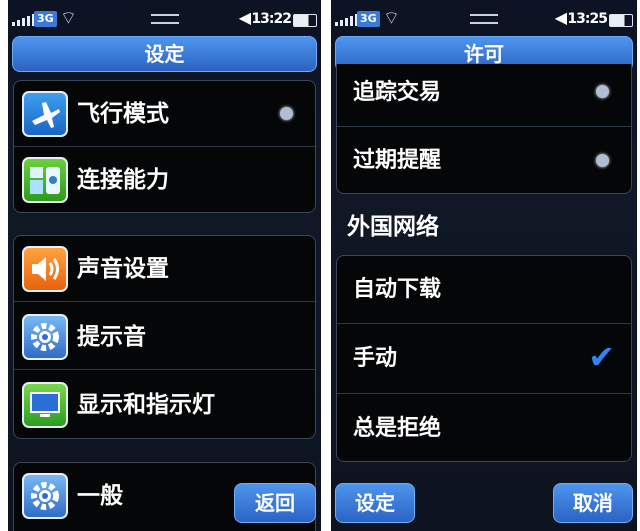 Image resolution: width=640 pixels, height=531 pixels. Describe the element at coordinates (286, 113) in the screenshot. I see `flight-mode-toggle` at that location.